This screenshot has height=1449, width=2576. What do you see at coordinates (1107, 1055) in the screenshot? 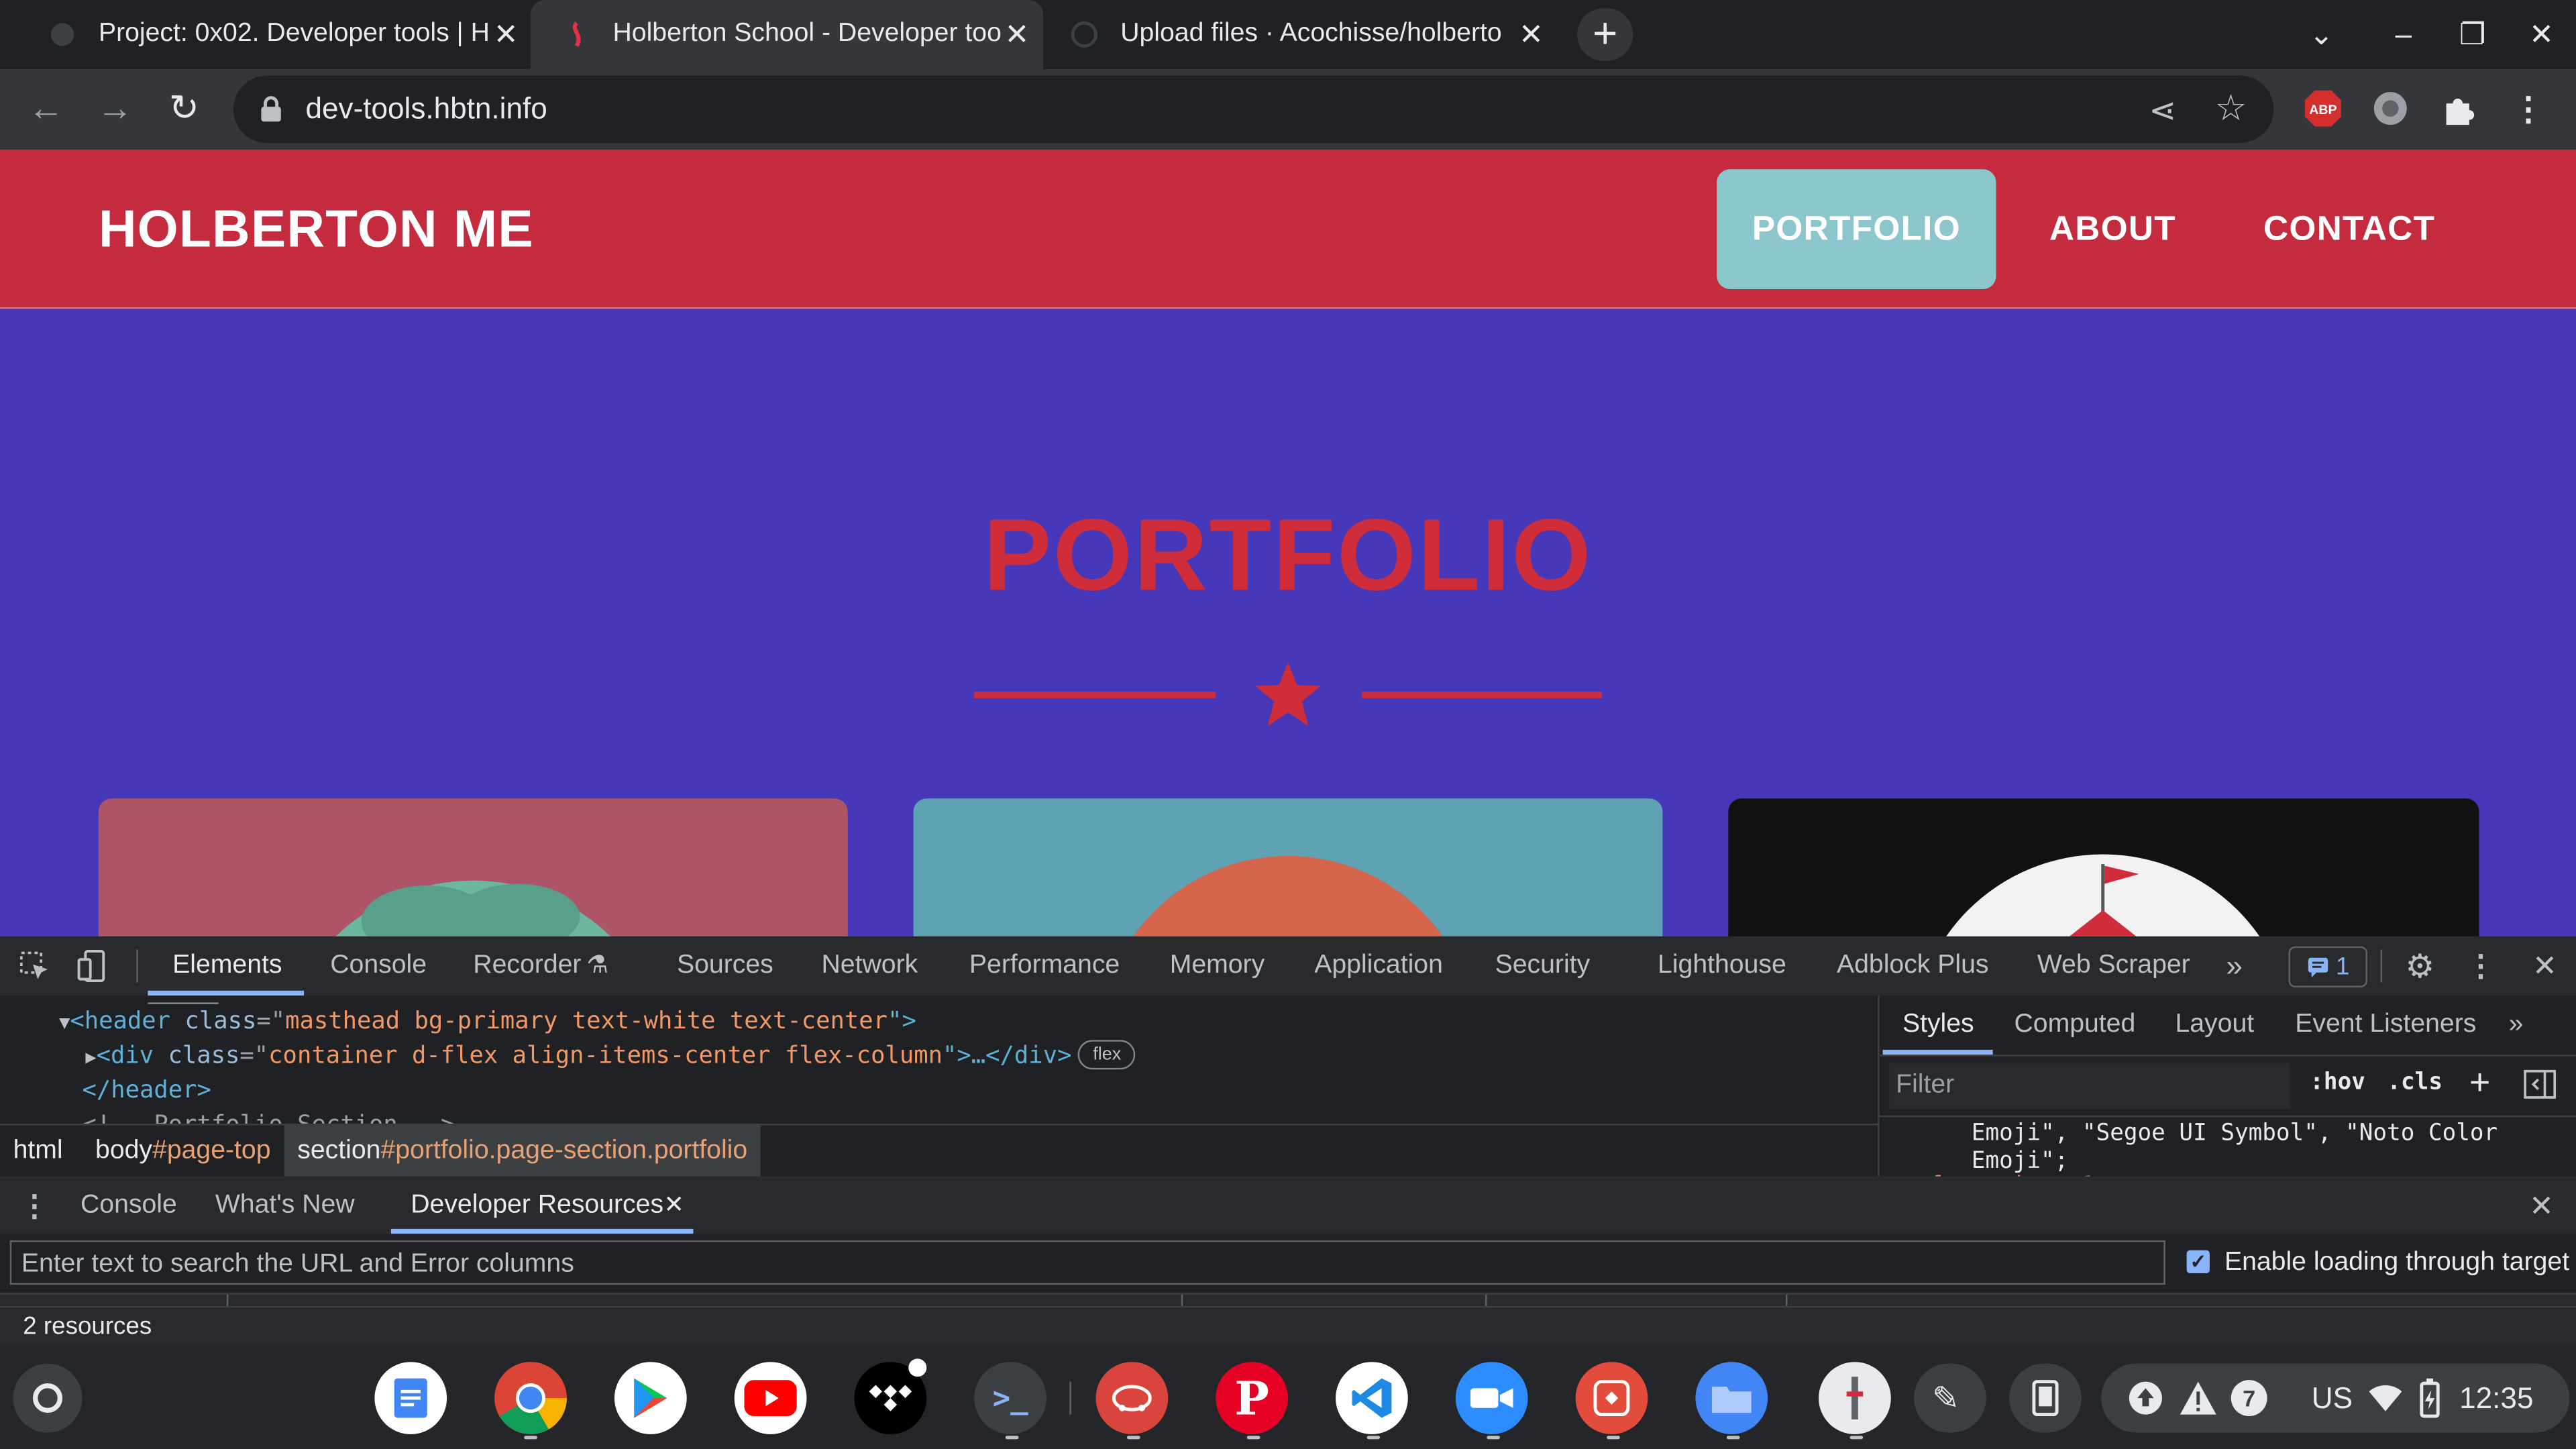
I see `flex-badge: flex` at bounding box center [1107, 1055].